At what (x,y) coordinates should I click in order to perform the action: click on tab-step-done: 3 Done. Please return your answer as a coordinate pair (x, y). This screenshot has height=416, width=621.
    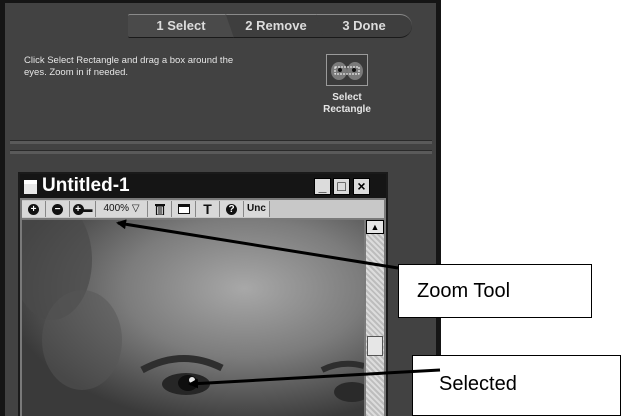
    Looking at the image, I should click on (364, 26).